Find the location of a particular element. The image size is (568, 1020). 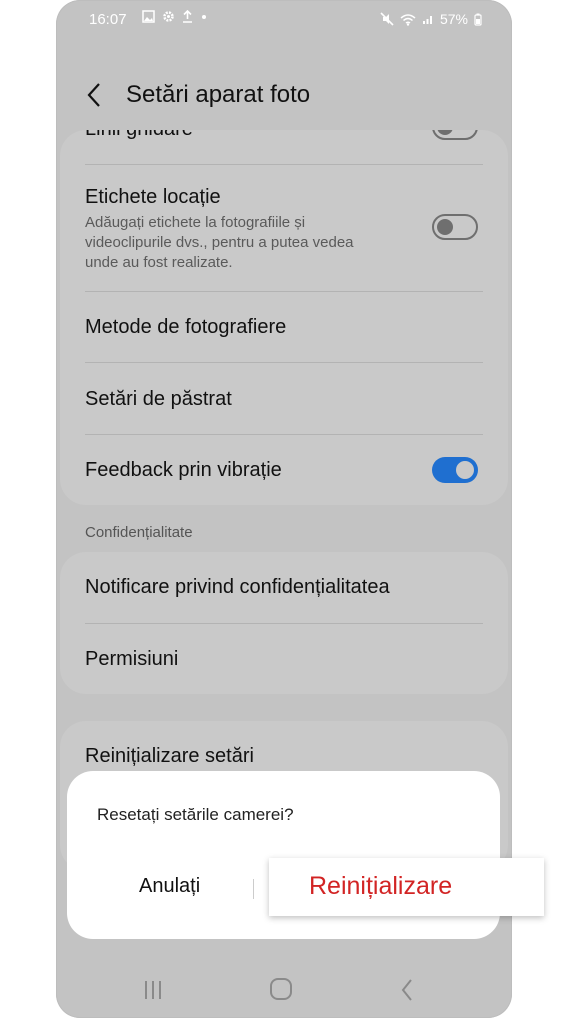

vibration-feedback-label: Feedback prin vibrație is located at coordinates (183, 470).